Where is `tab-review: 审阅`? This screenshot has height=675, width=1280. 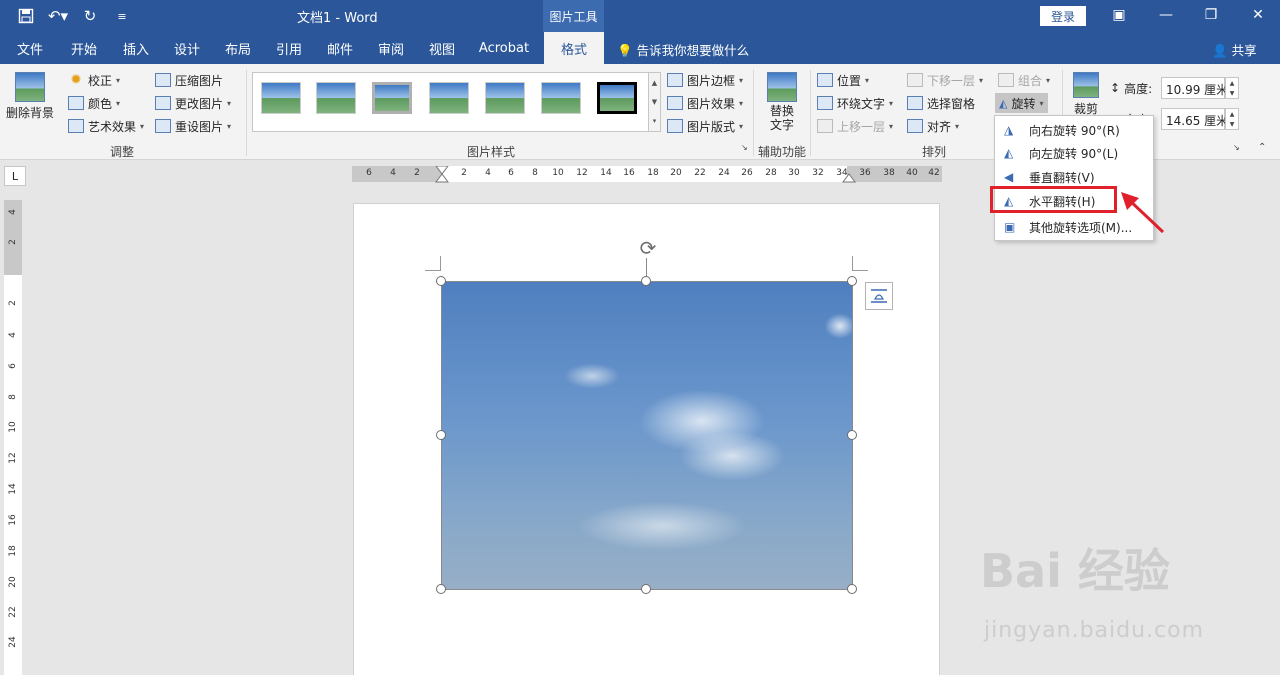 tab-review: 审阅 is located at coordinates (391, 48).